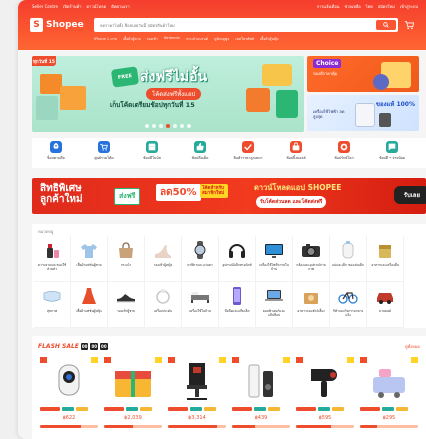 This screenshot has width=426, height=439. I want to click on flash-sale-product: ฿2,039, so click(133, 392).